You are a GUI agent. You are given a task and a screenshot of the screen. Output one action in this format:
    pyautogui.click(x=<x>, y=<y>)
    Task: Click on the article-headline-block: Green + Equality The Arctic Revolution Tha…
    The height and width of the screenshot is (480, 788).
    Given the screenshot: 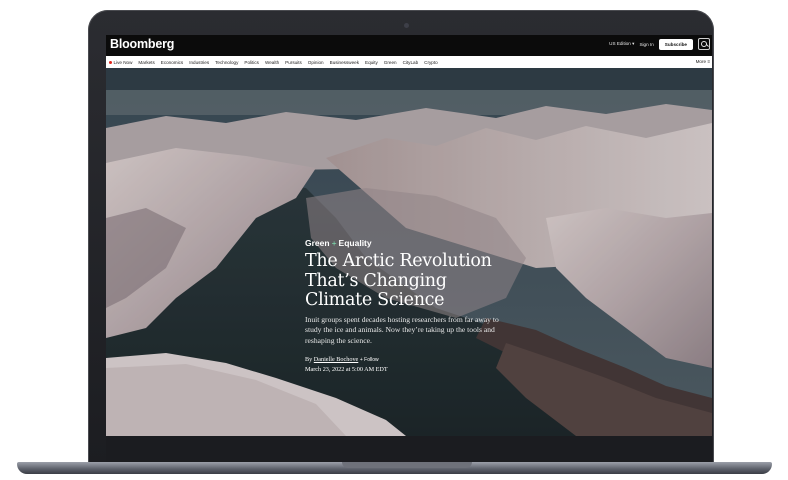 What is the action you would take?
    pyautogui.click(x=415, y=305)
    